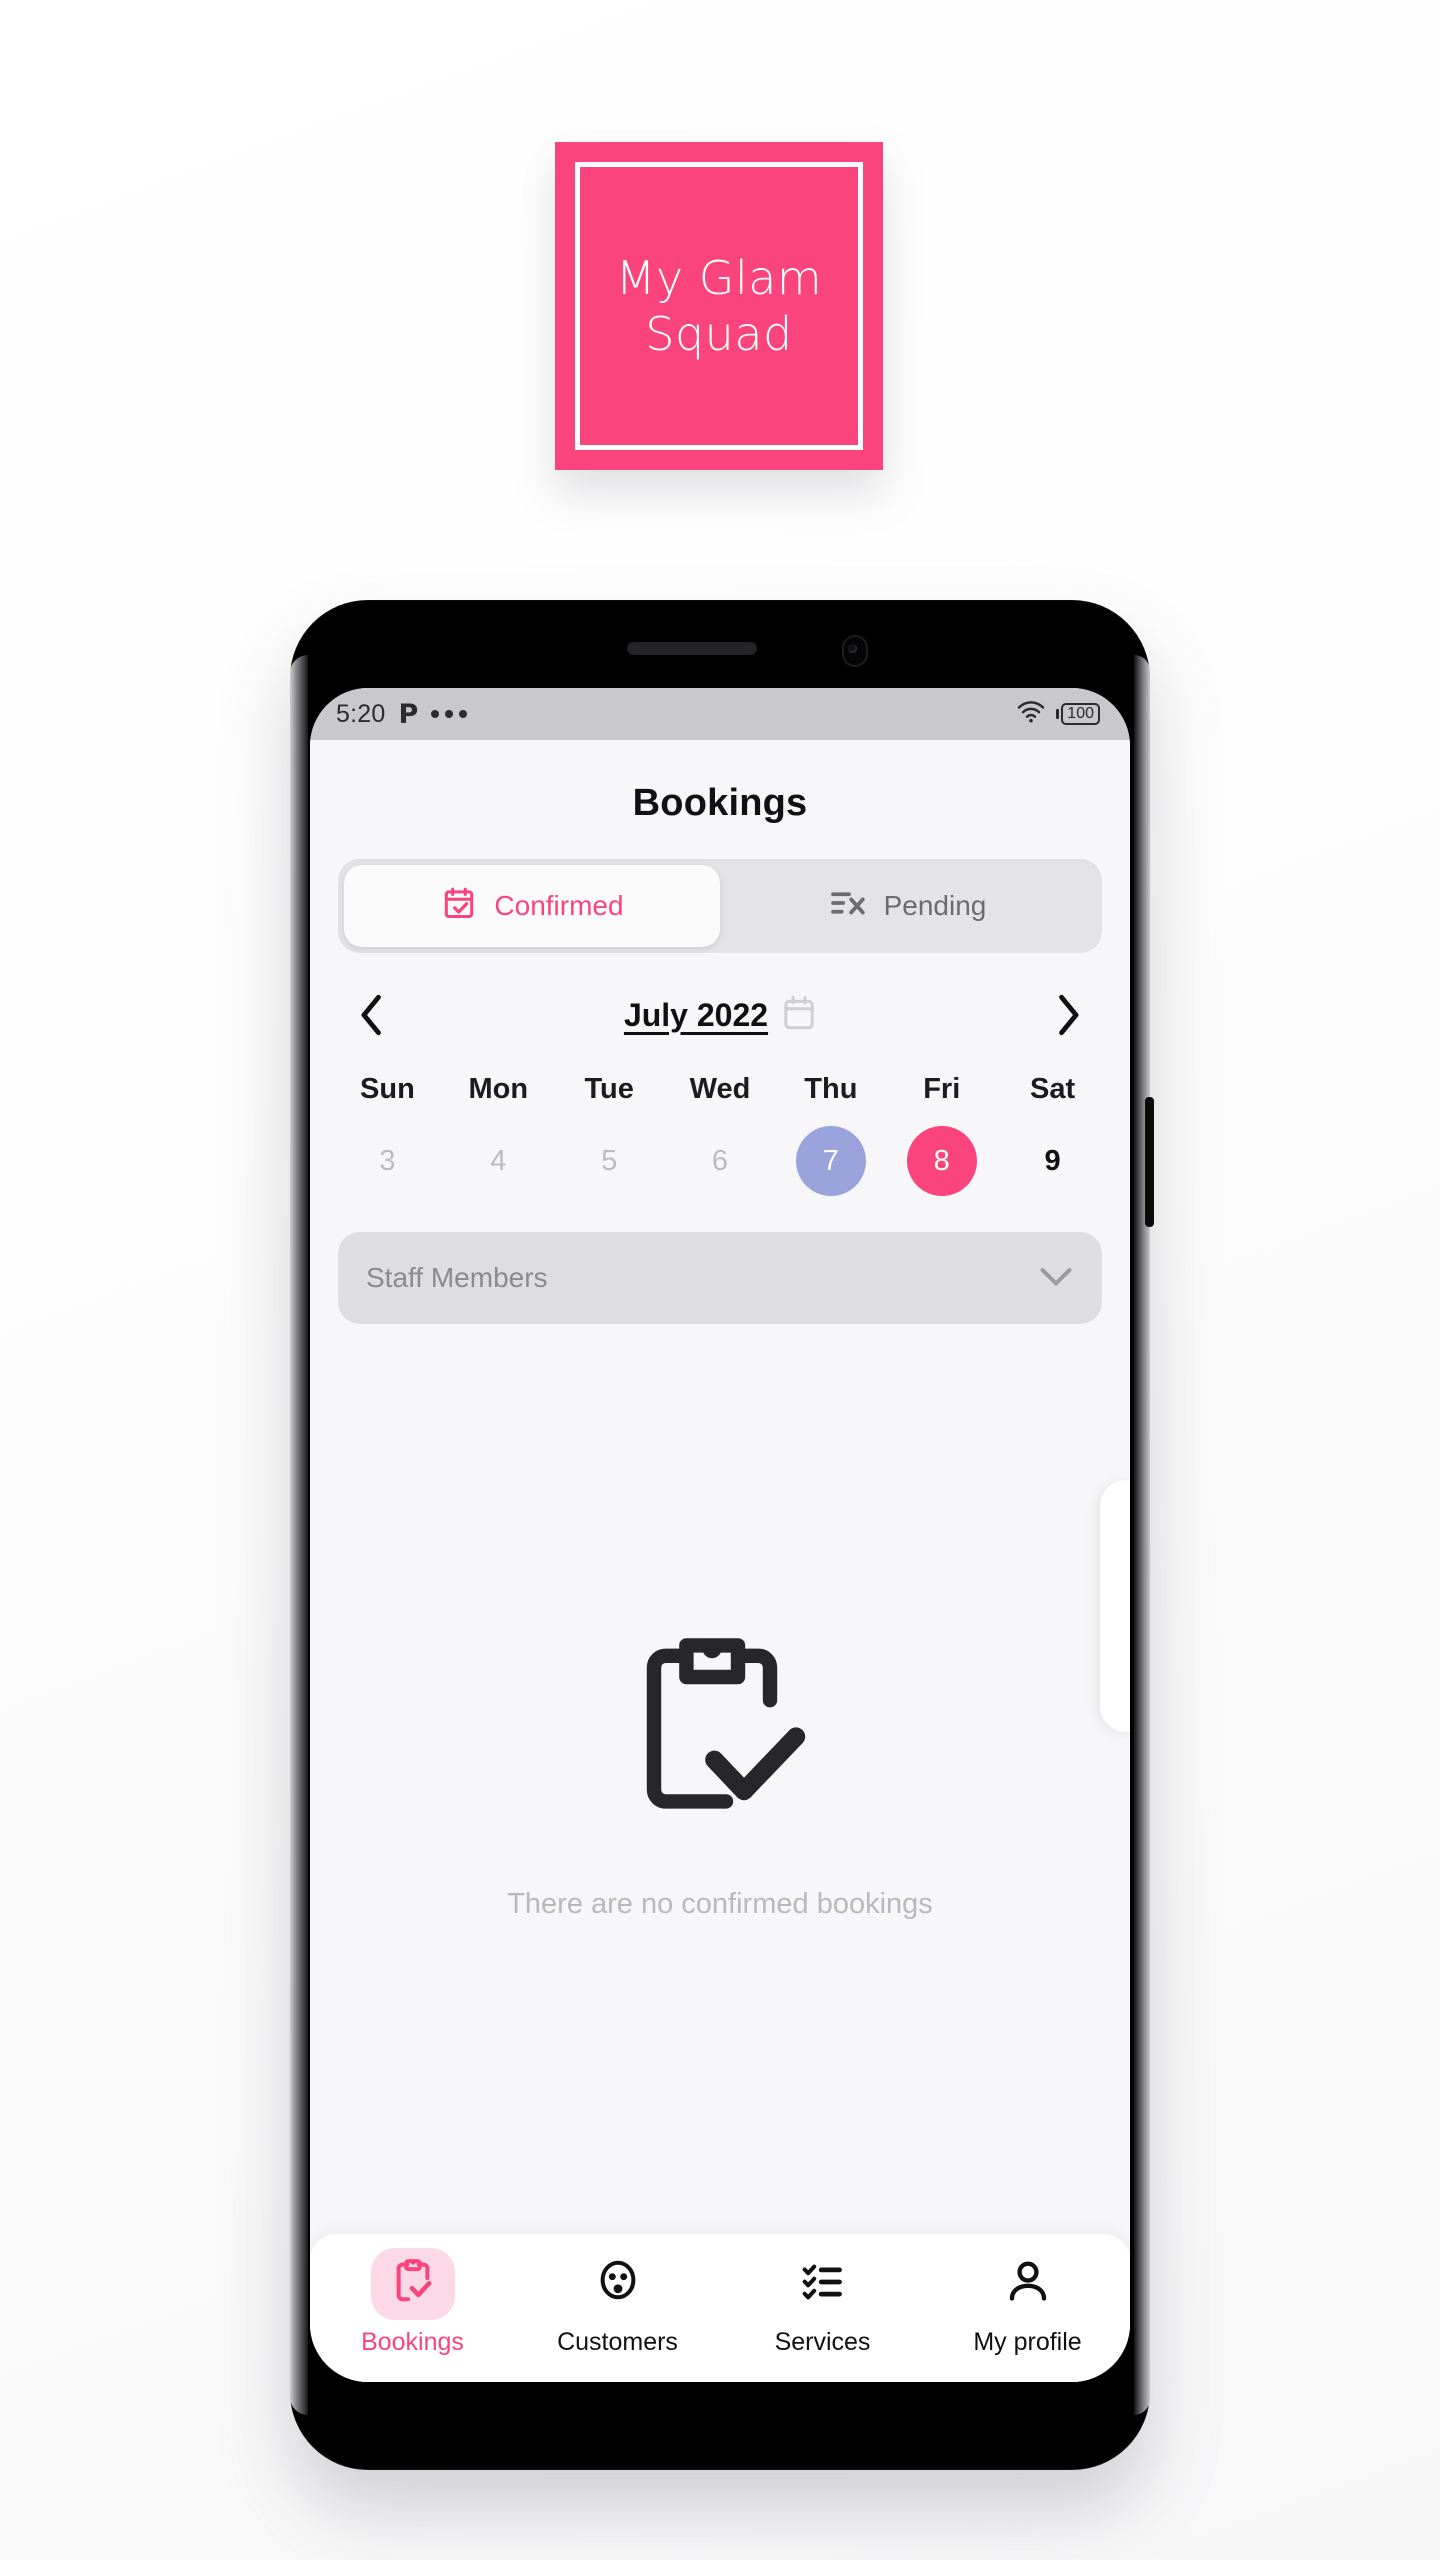 The image size is (1440, 2560). I want to click on app-logo: My Glam Squad, so click(719, 306).